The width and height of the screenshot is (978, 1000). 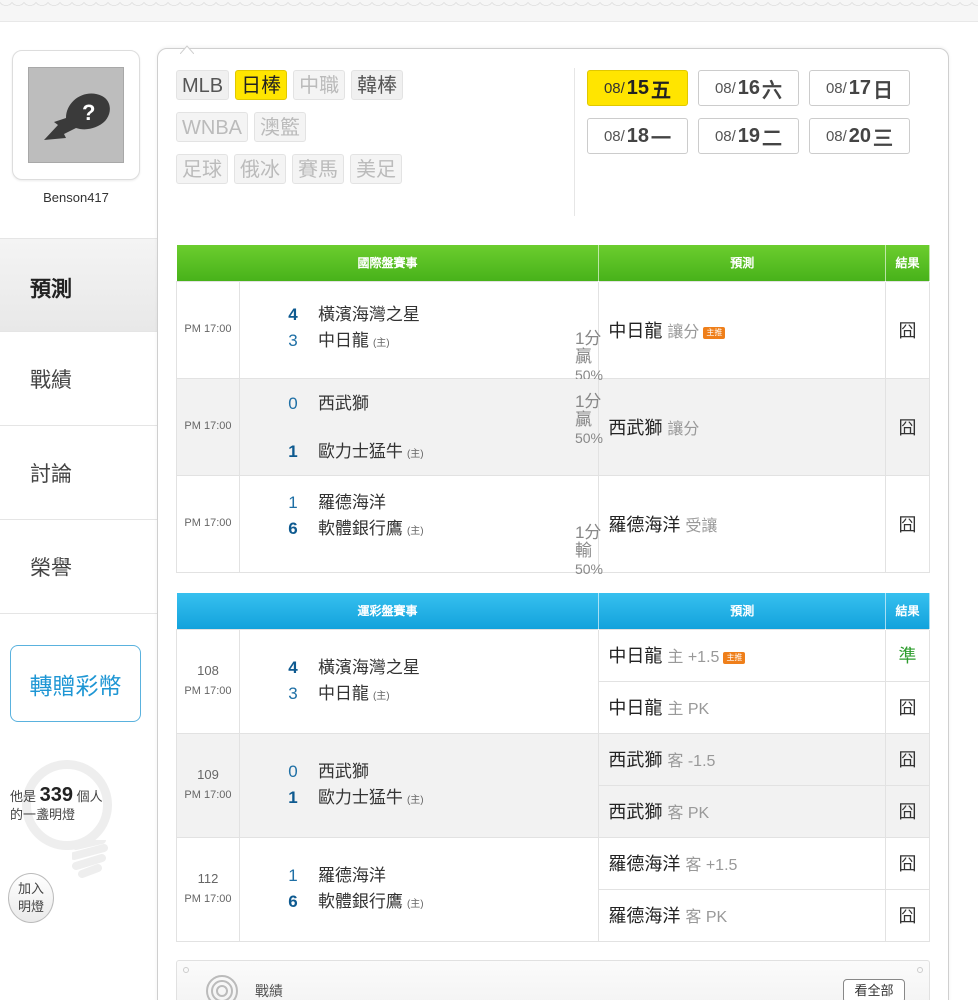 I want to click on record-summary-bar: 戰績 看全部, so click(x=553, y=980).